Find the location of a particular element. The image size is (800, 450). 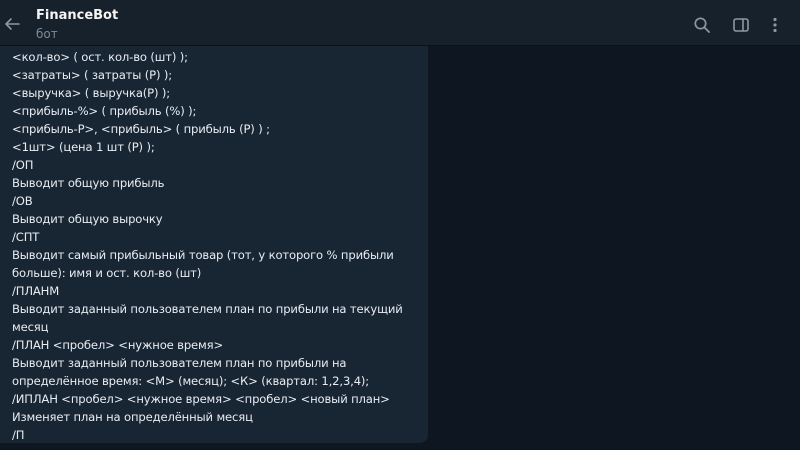

message-line: <кол-во> ( ост. кол-во (шт) ); is located at coordinates (100, 57).